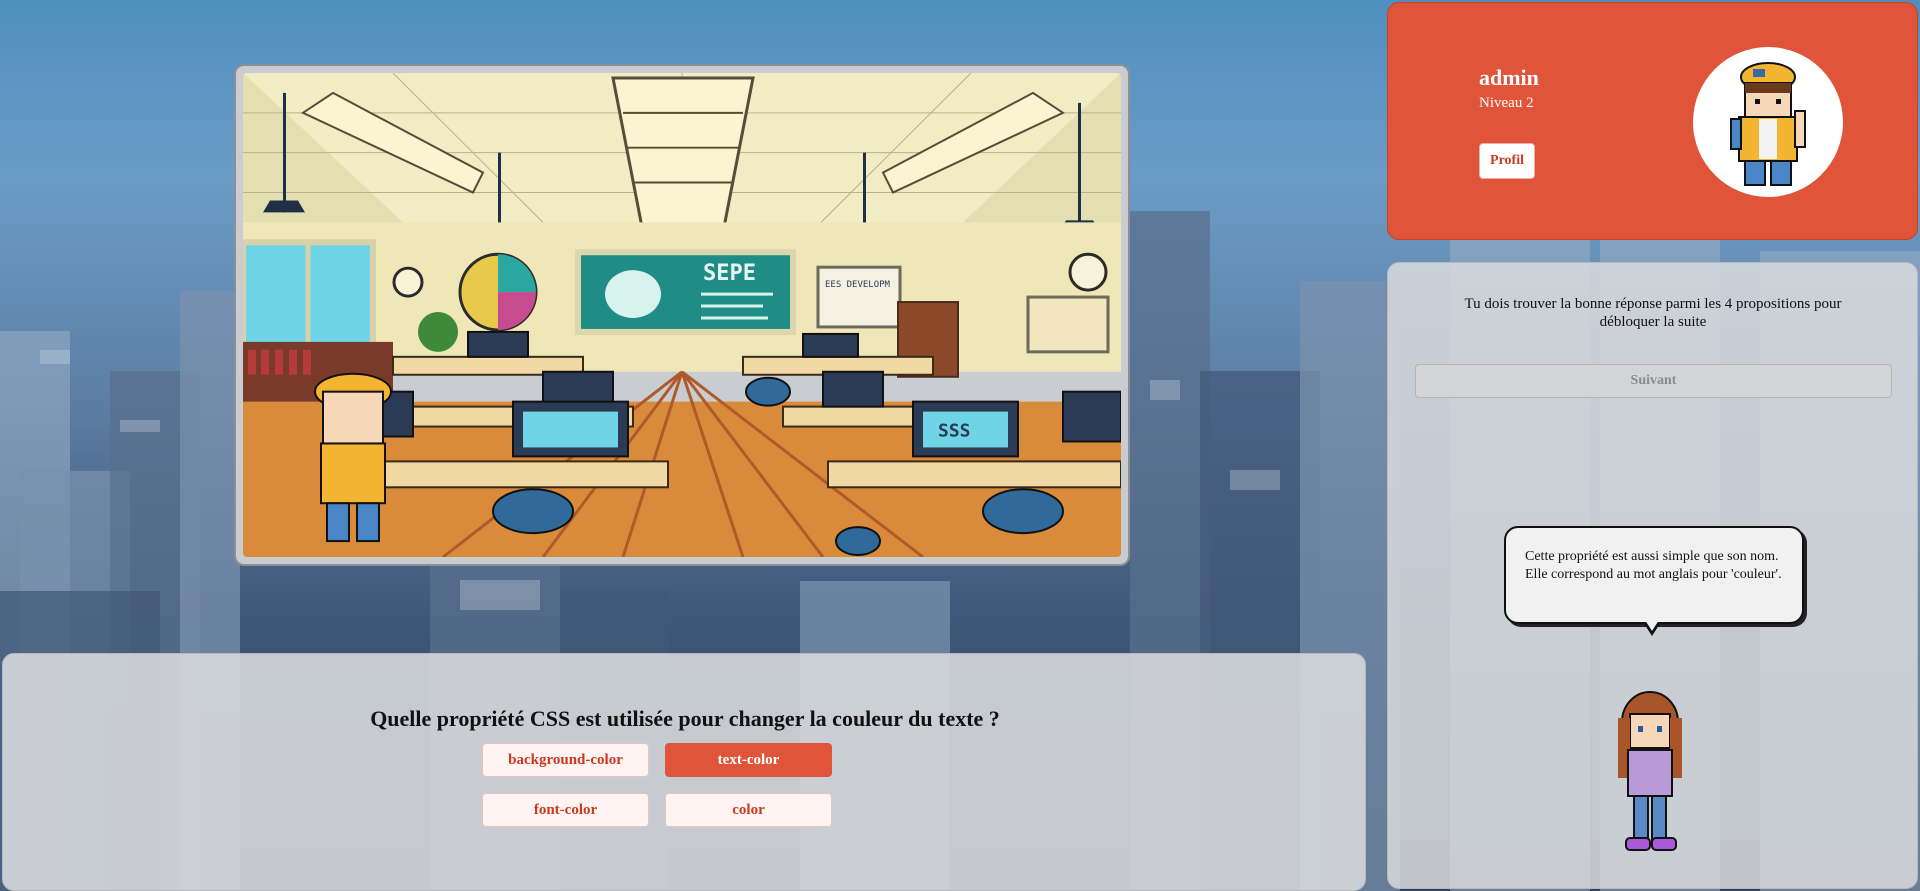  Describe the element at coordinates (1509, 77) in the screenshot. I see `username: admin` at that location.